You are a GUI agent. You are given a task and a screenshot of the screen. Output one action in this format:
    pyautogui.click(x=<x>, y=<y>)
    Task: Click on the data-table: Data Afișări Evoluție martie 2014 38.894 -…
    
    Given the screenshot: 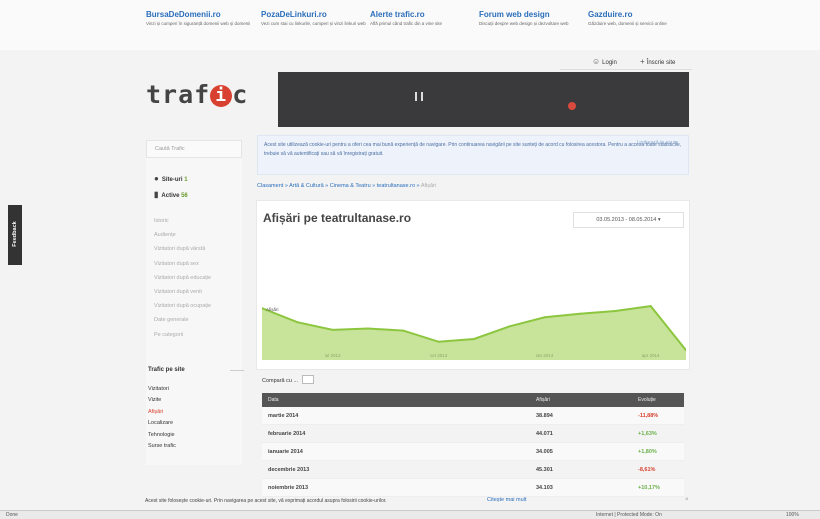 What is the action you would take?
    pyautogui.click(x=473, y=445)
    